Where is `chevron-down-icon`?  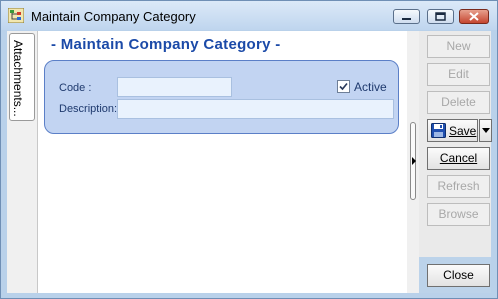 chevron-down-icon is located at coordinates (486, 130).